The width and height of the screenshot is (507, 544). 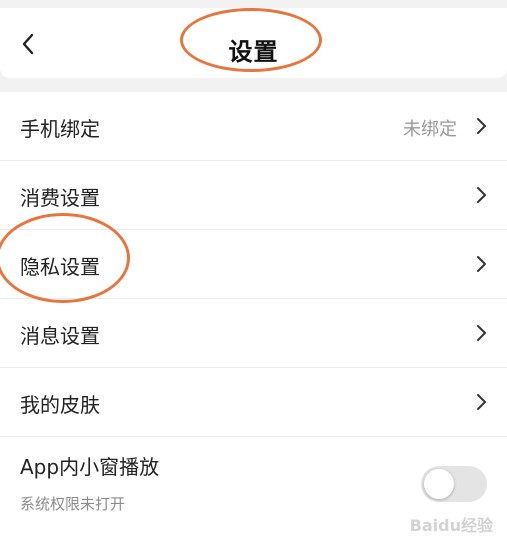 I want to click on setting-row-phone-binding: 手机绑定 未绑定, so click(x=253, y=126).